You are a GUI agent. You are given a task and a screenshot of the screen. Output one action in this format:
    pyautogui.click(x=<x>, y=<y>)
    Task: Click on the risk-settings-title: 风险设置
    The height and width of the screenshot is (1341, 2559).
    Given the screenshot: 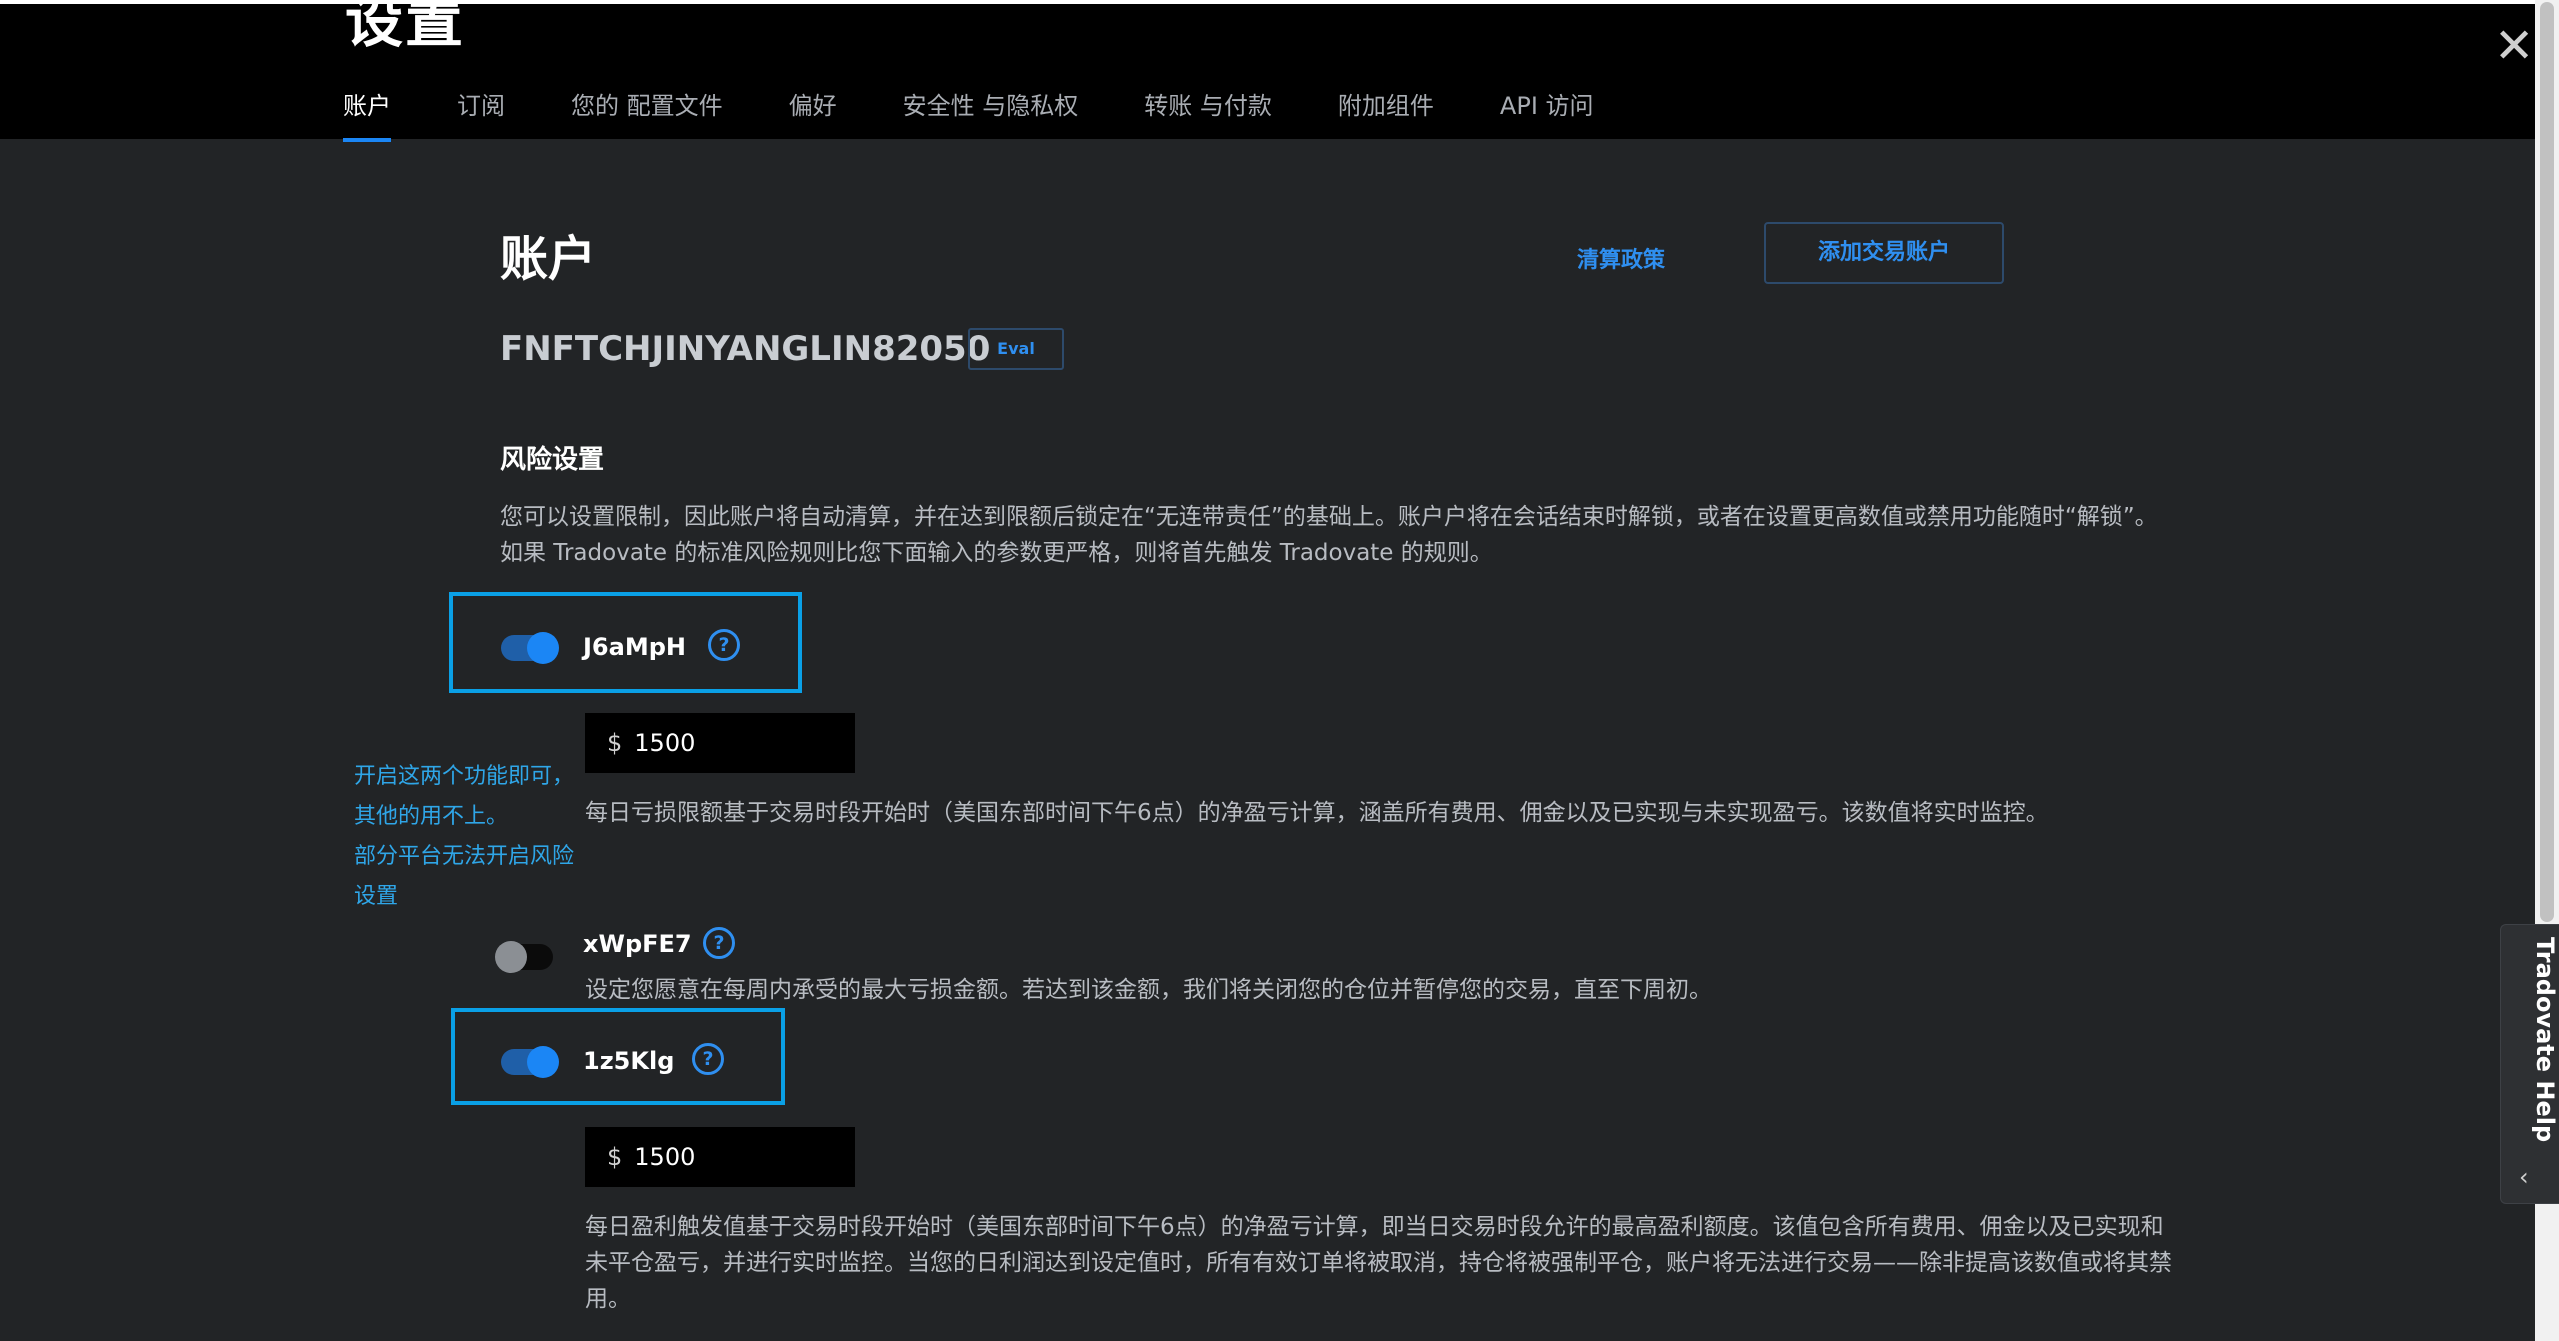 What is the action you would take?
    pyautogui.click(x=552, y=460)
    